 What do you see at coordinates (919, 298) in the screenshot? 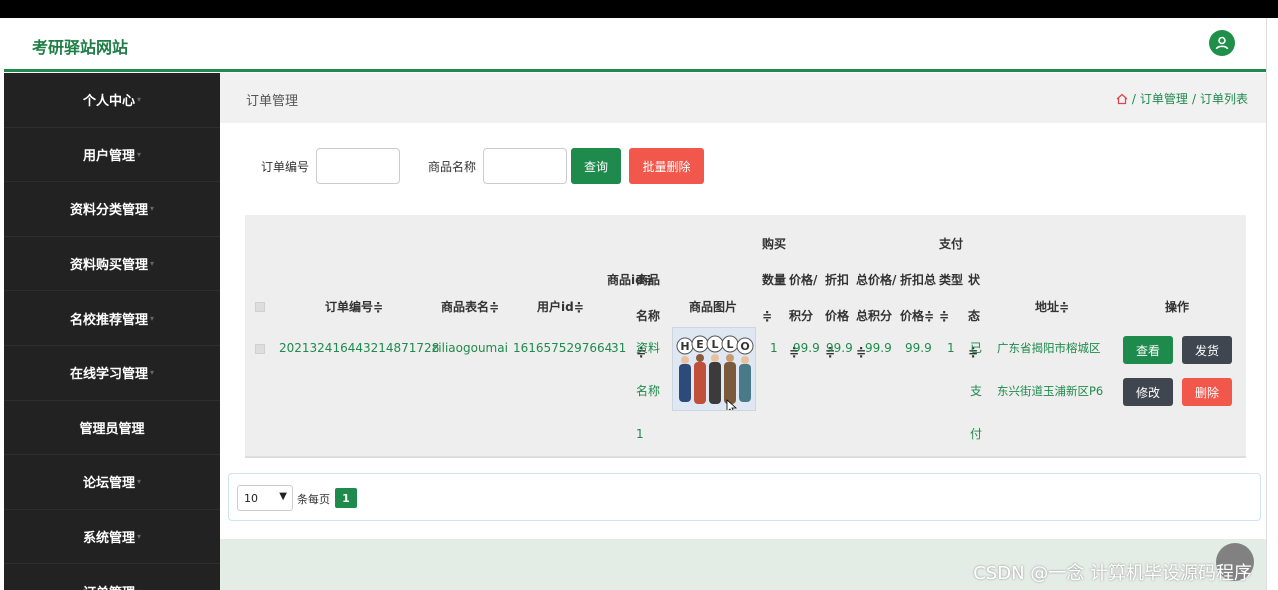
I see `col-discount-total-price: 折扣总价格≑` at bounding box center [919, 298].